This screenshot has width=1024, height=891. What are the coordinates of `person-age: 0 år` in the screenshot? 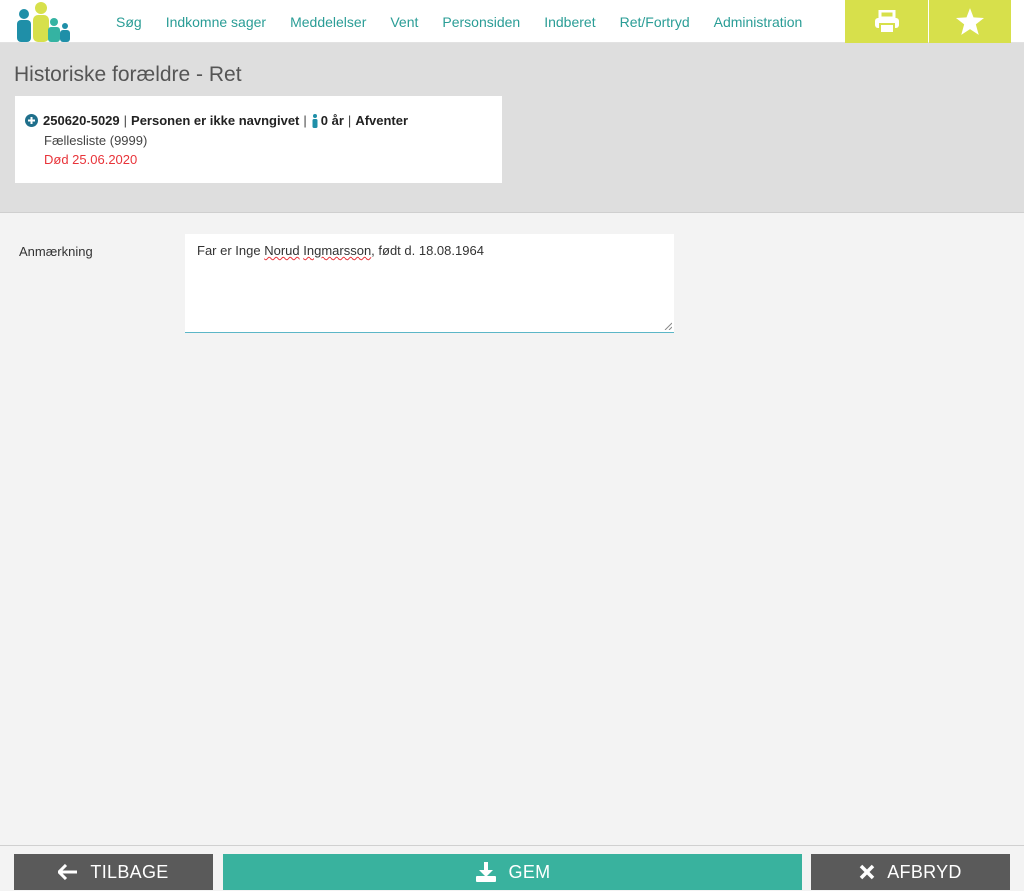 It's located at (332, 120).